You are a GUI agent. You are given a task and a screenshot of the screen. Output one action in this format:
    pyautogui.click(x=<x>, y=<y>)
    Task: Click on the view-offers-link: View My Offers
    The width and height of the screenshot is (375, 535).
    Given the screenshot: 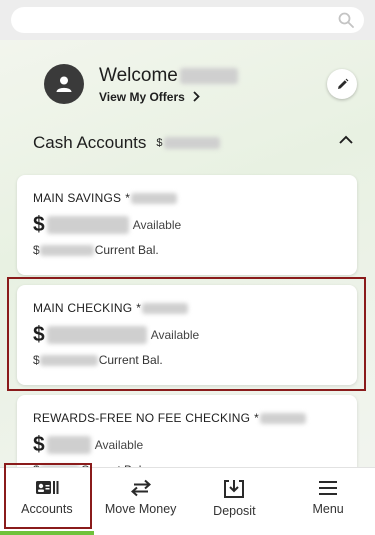 What is the action you would take?
    pyautogui.click(x=168, y=97)
    